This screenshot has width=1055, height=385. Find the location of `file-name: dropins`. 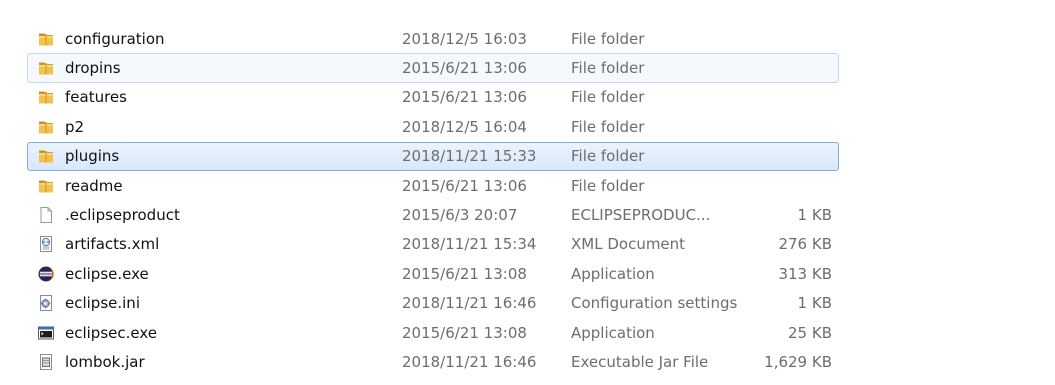

file-name: dropins is located at coordinates (93, 68).